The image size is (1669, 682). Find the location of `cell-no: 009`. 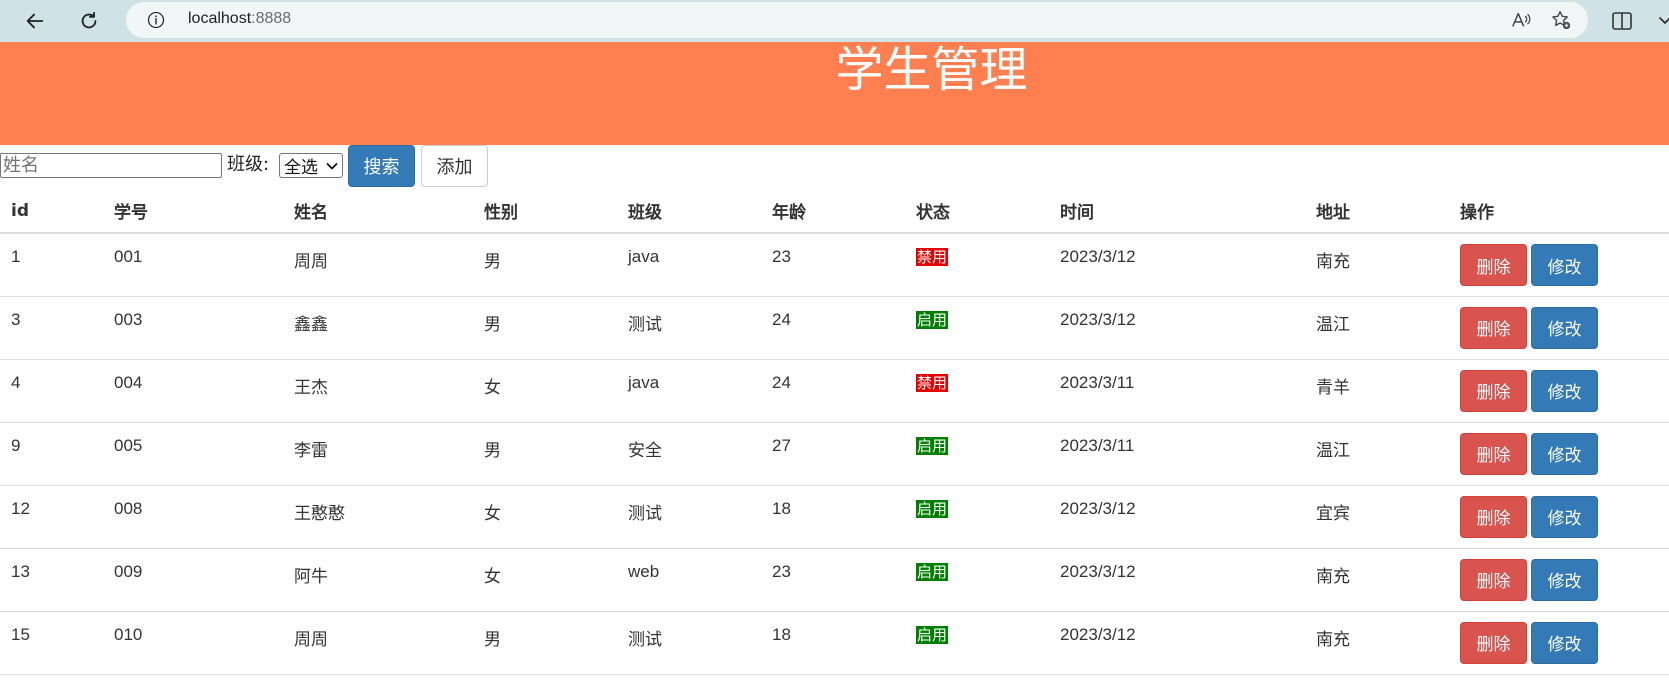

cell-no: 009 is located at coordinates (193, 580).